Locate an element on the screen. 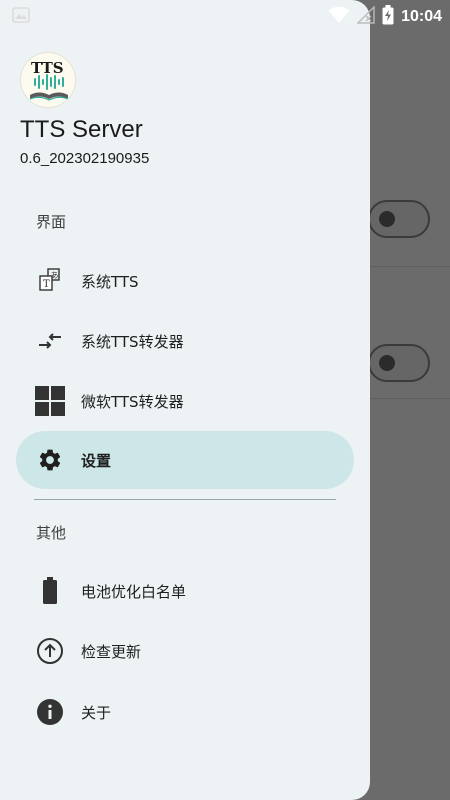 Image resolution: width=450 pixels, height=800 pixels. nav-item-system-tts-forwarder: 系统TTS转发器 is located at coordinates (185, 341).